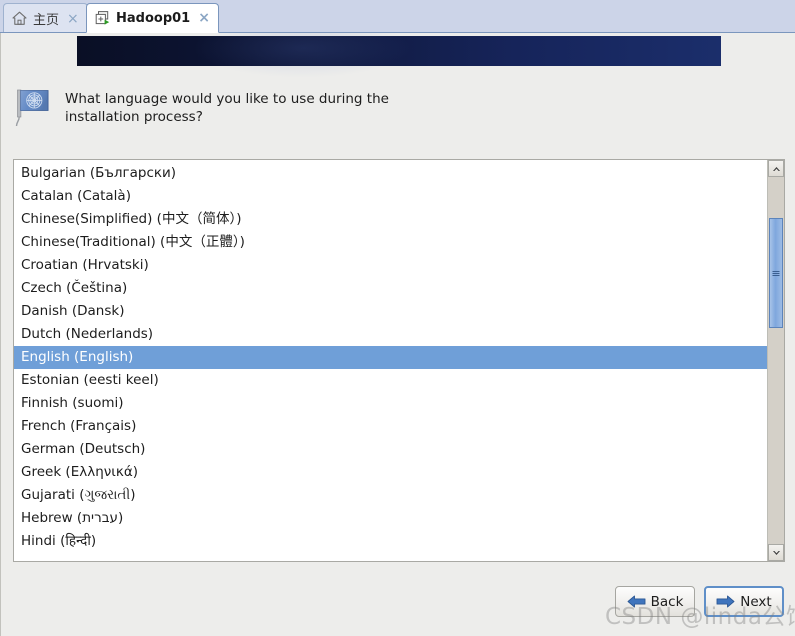 The image size is (795, 636). I want to click on tab-bar: 主页 × Hadoop01 ×, so click(397, 16).